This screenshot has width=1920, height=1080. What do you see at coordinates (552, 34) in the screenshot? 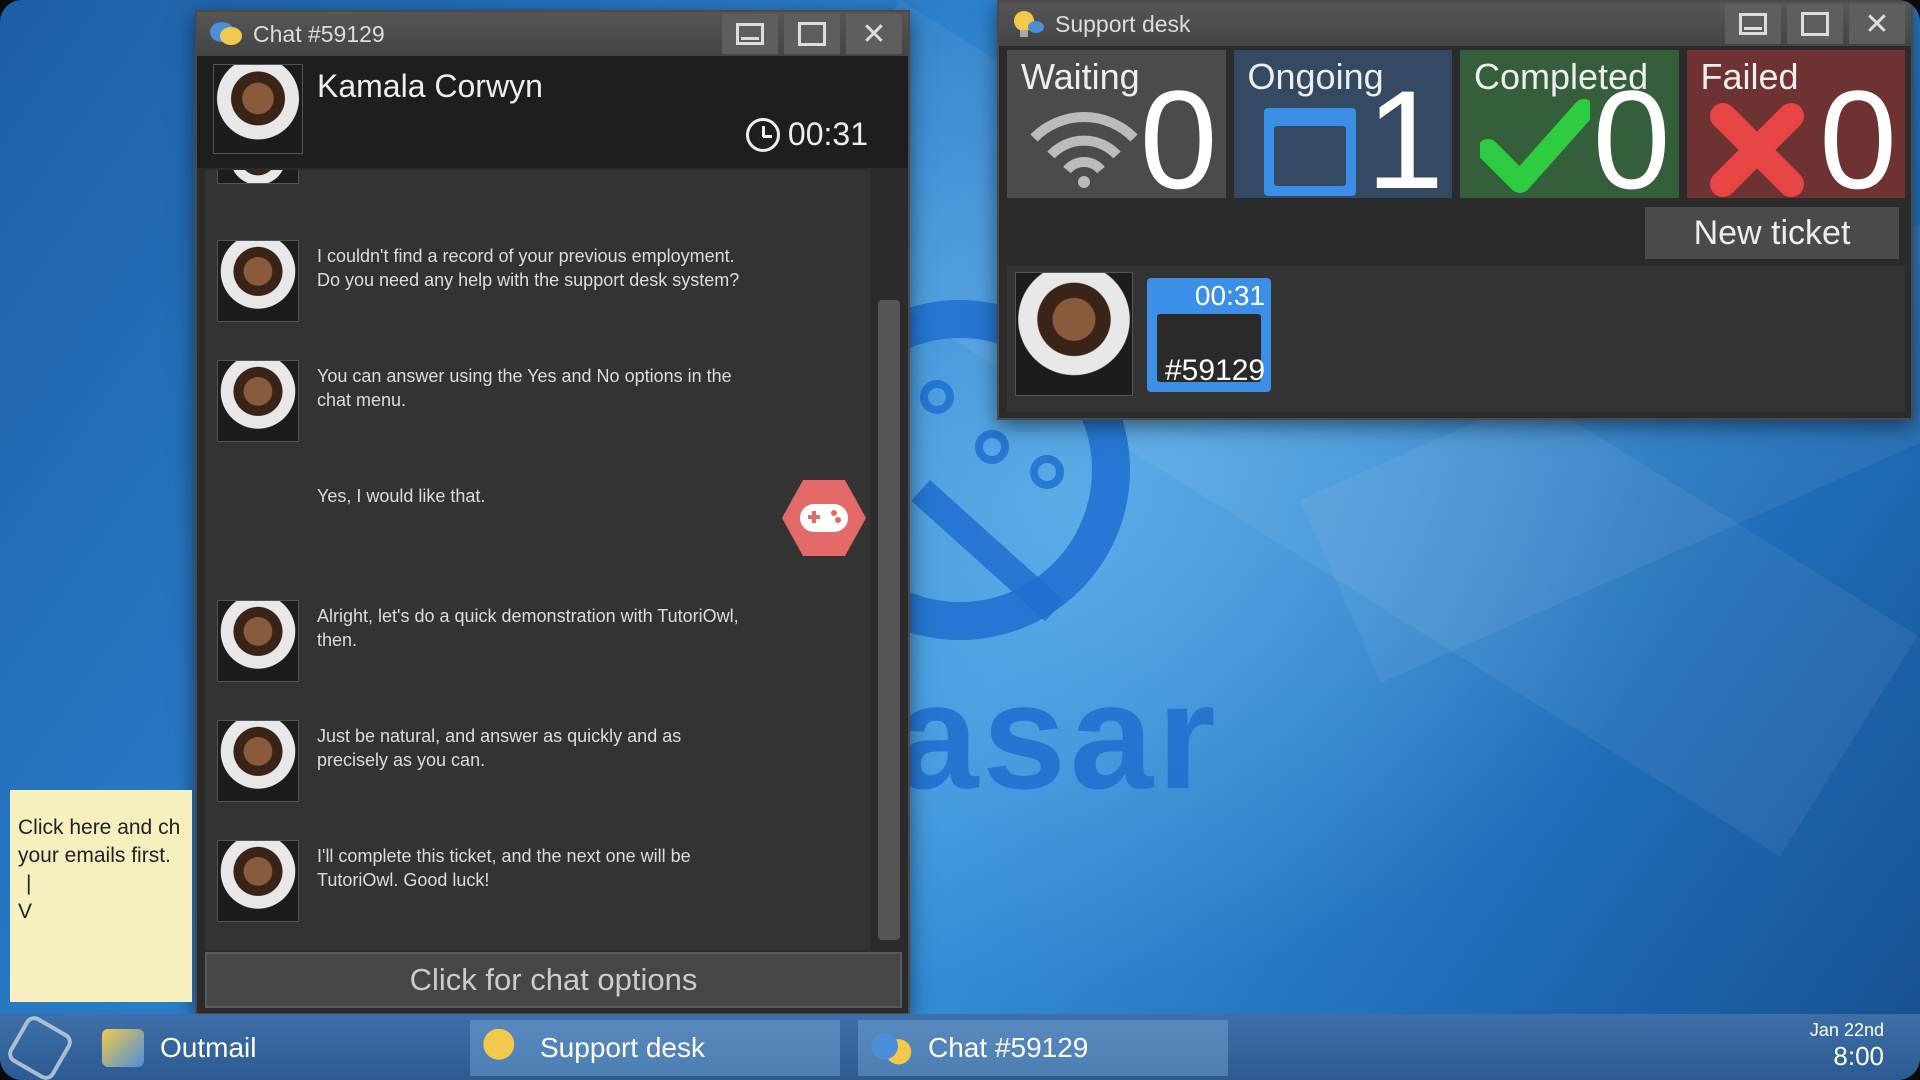
I see `chat-titlebar: Chat #59129 ✕` at bounding box center [552, 34].